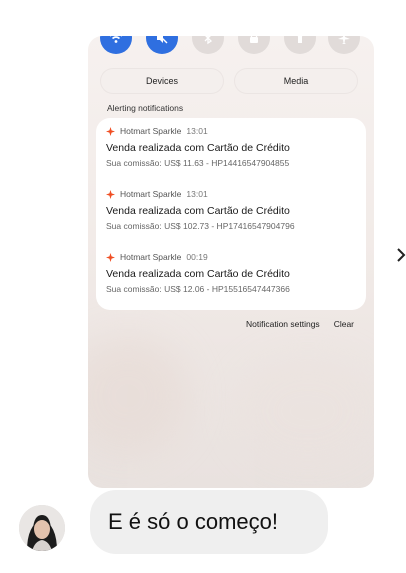 The image size is (406, 573). Describe the element at coordinates (344, 324) in the screenshot. I see `clear-button: Clear` at that location.